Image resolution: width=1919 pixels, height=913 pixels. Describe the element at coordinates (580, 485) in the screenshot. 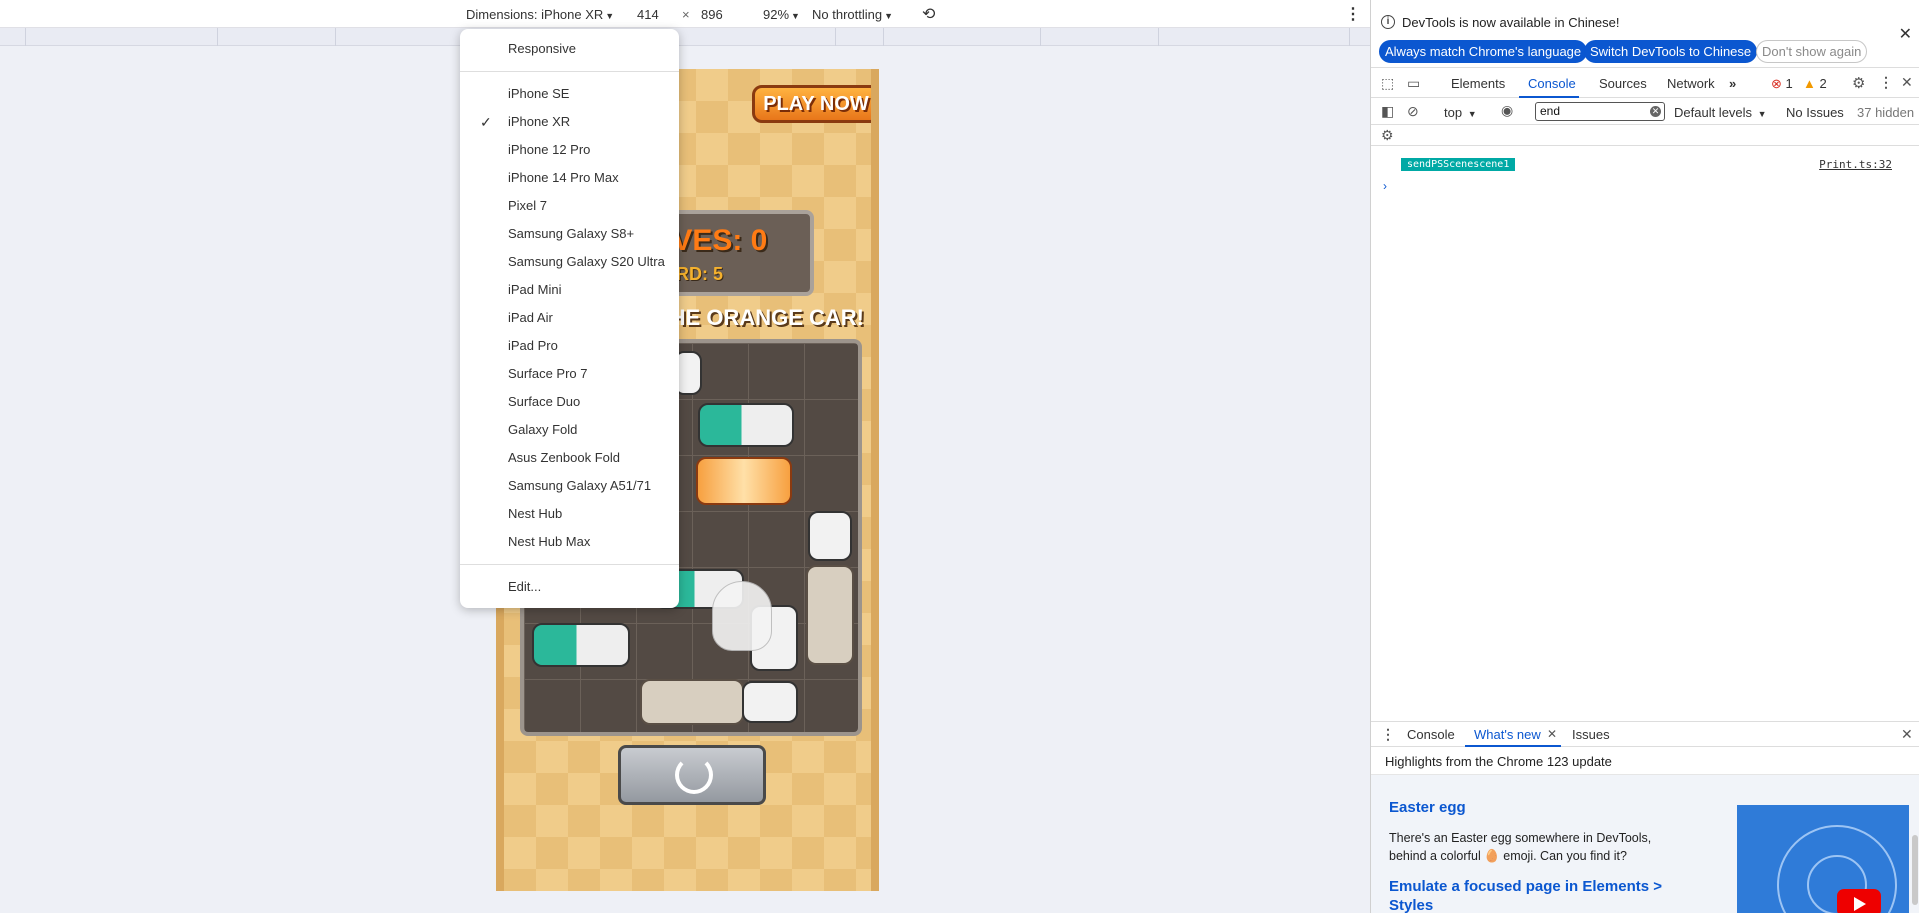

I see `device-label: Samsung Galaxy A51/71` at that location.